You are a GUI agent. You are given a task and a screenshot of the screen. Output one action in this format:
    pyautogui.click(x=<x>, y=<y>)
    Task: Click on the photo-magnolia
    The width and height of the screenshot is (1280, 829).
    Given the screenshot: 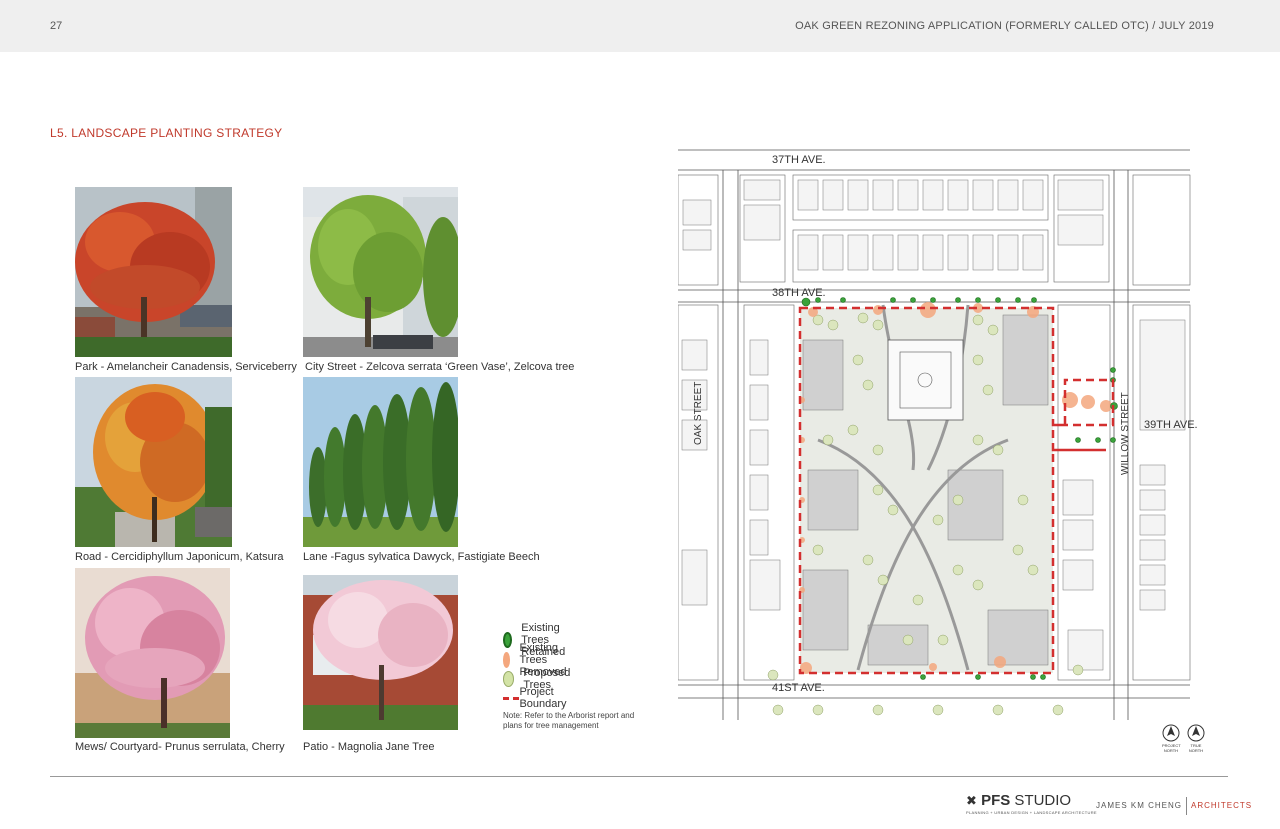 What is the action you would take?
    pyautogui.click(x=380, y=652)
    